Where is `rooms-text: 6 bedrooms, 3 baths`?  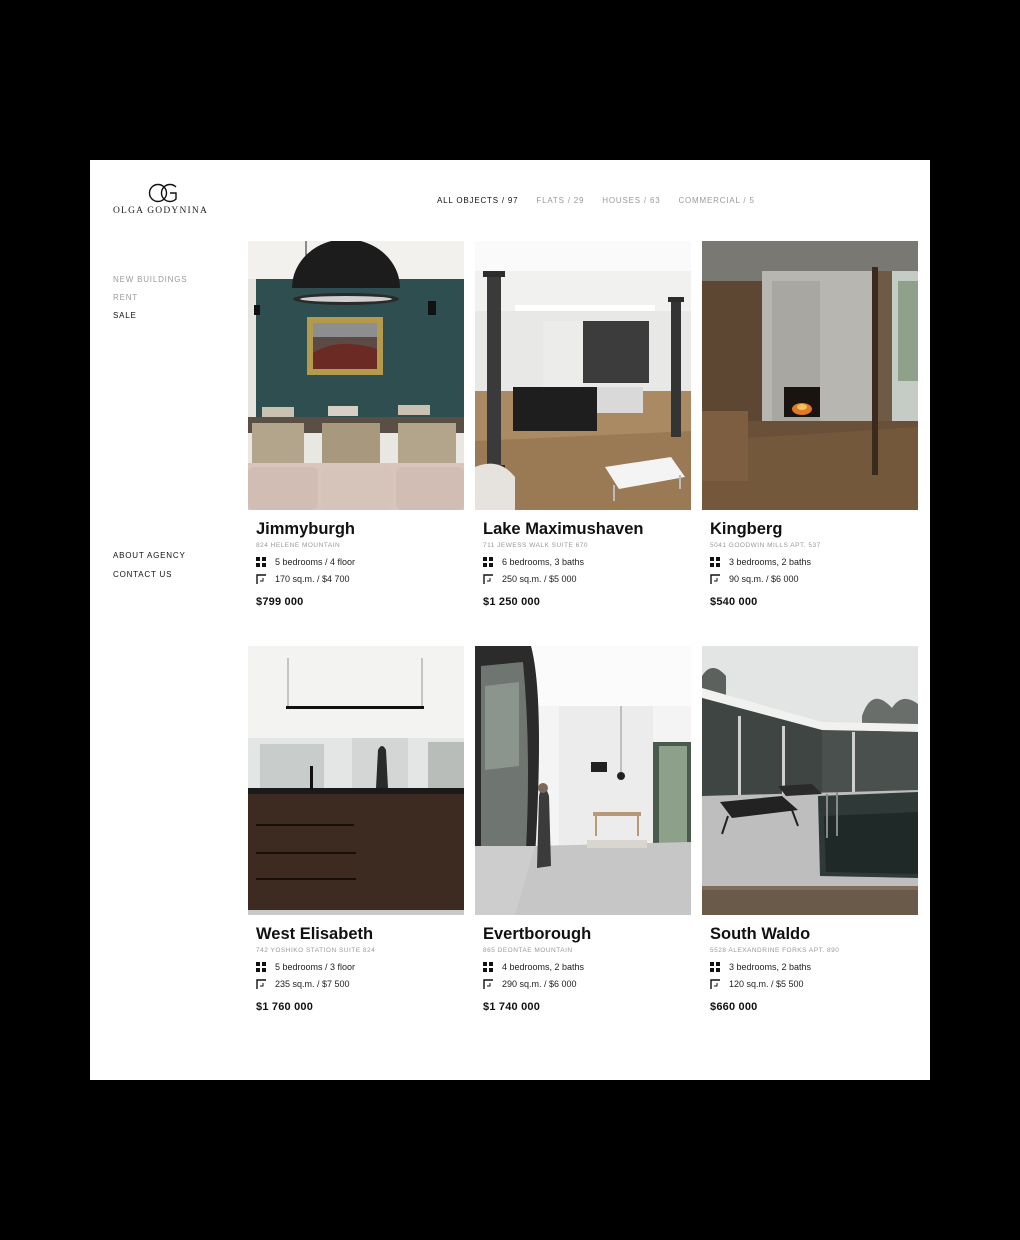
rooms-text: 6 bedrooms, 3 baths is located at coordinates (543, 562).